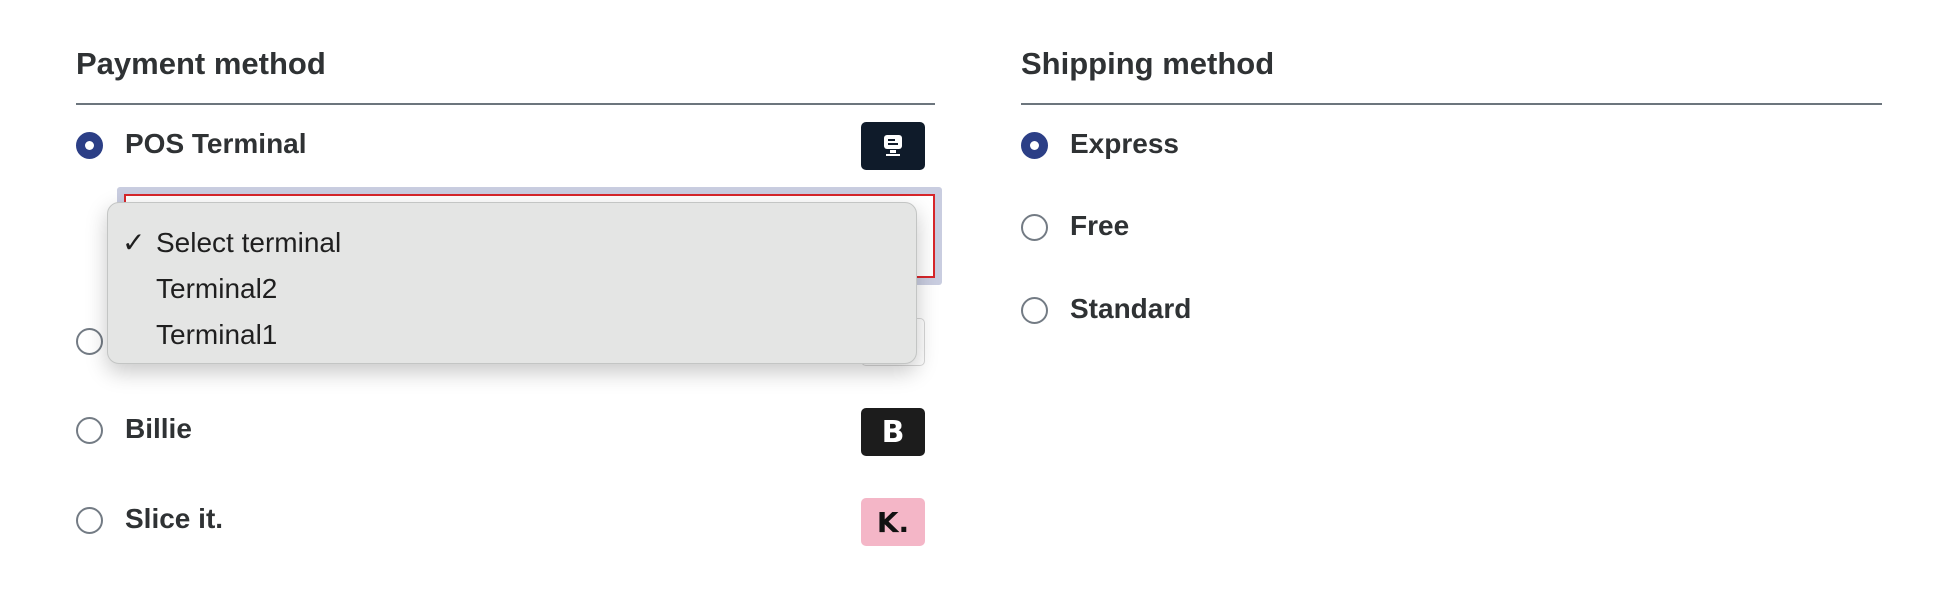 The image size is (1934, 592). I want to click on klarna-logo: K., so click(893, 522).